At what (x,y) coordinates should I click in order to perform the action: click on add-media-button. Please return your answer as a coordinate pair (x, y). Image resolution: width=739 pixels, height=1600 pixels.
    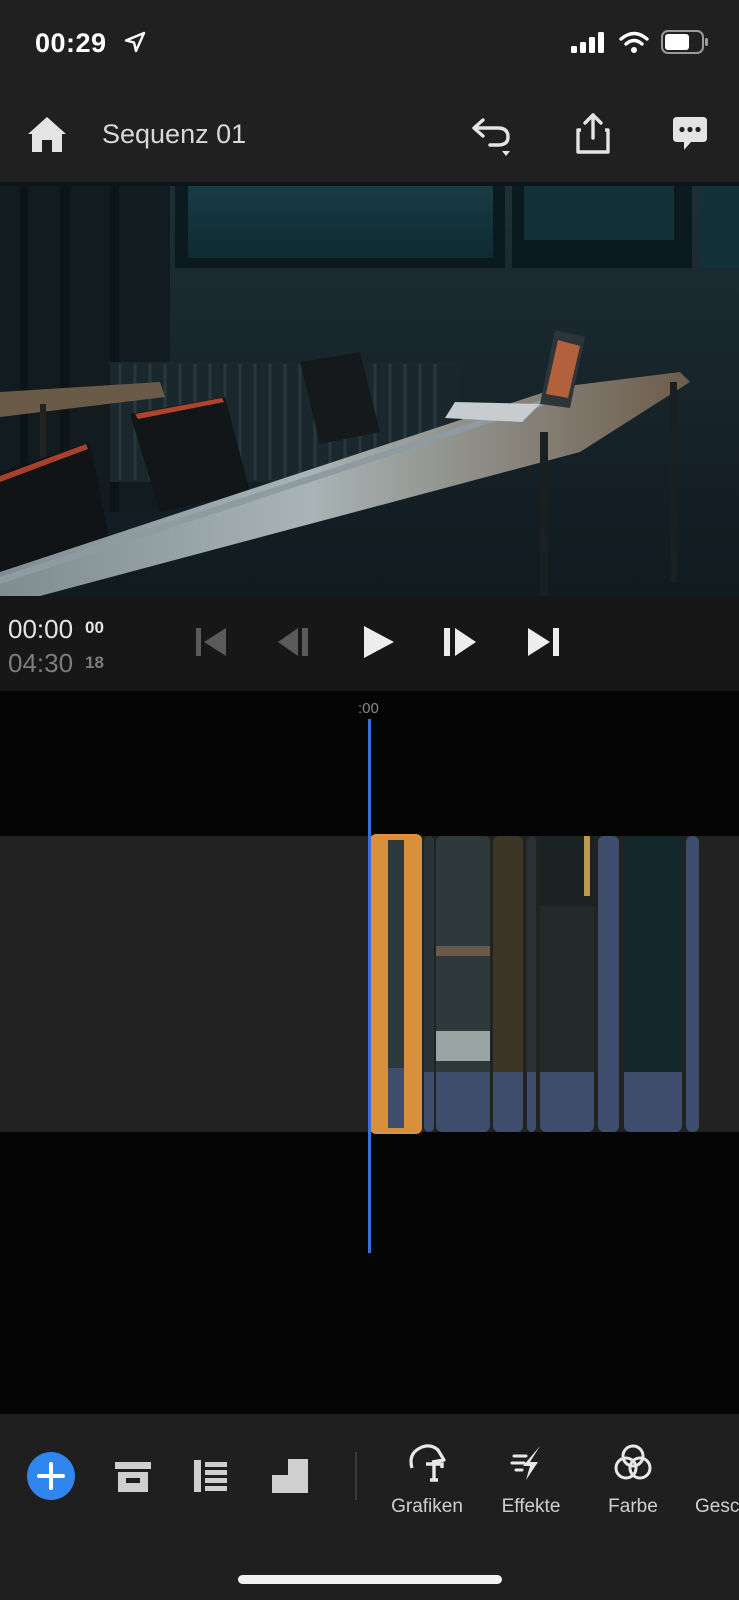
    Looking at the image, I should click on (51, 1476).